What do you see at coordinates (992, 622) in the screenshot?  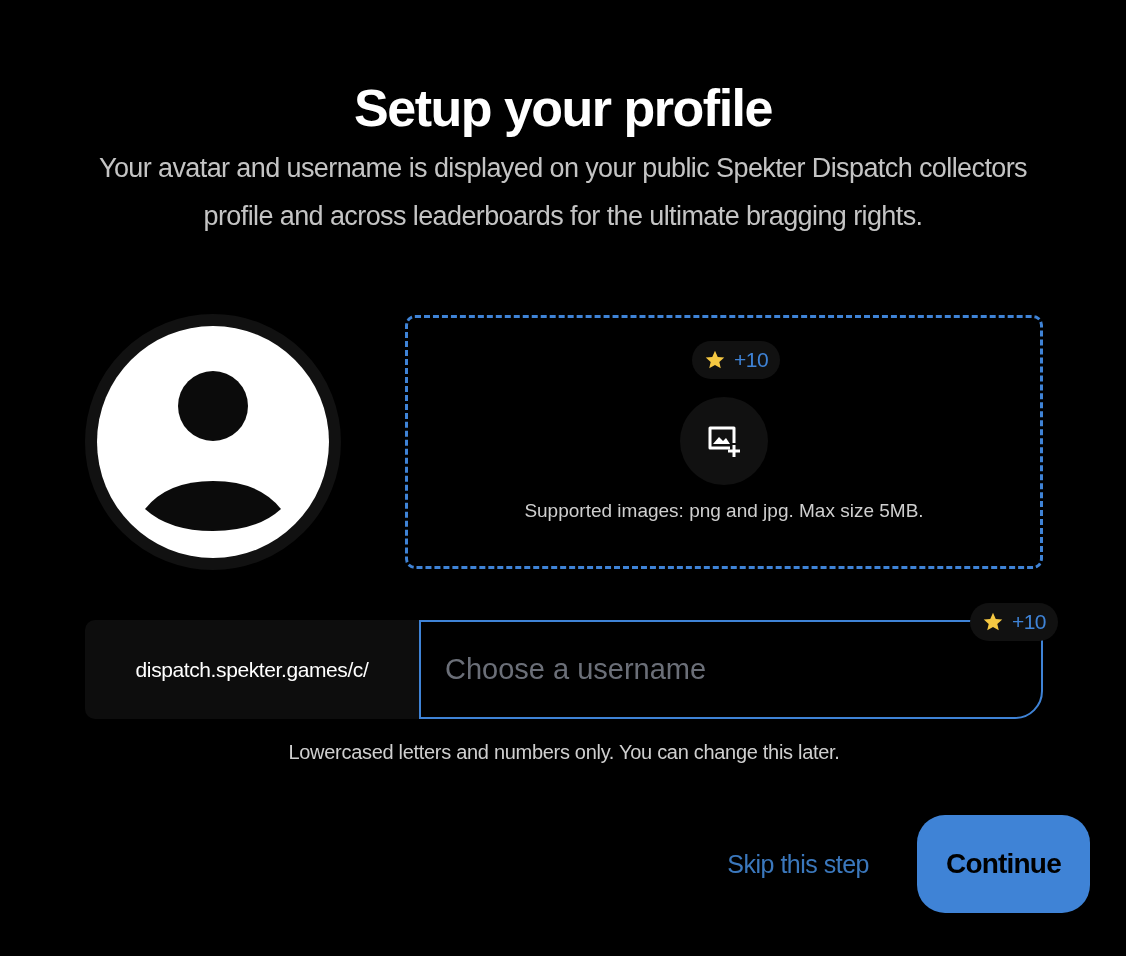 I see `star-icon` at bounding box center [992, 622].